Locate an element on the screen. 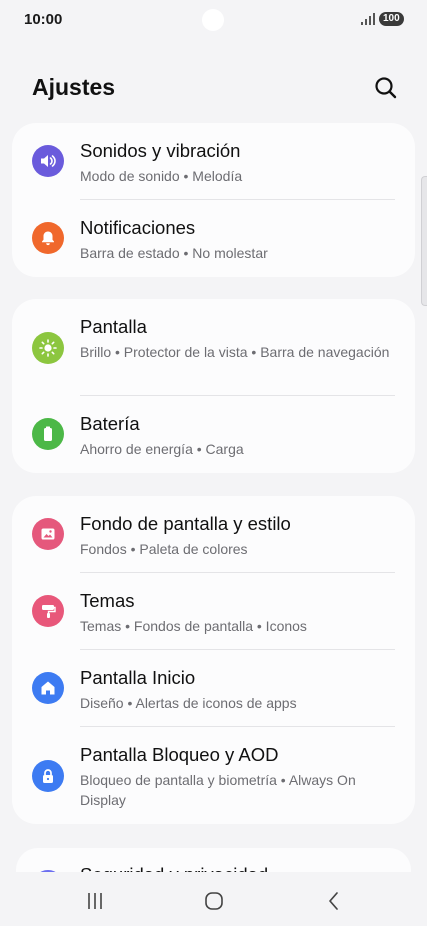 This screenshot has width=427, height=926. edge-panel-handle is located at coordinates (424, 241).